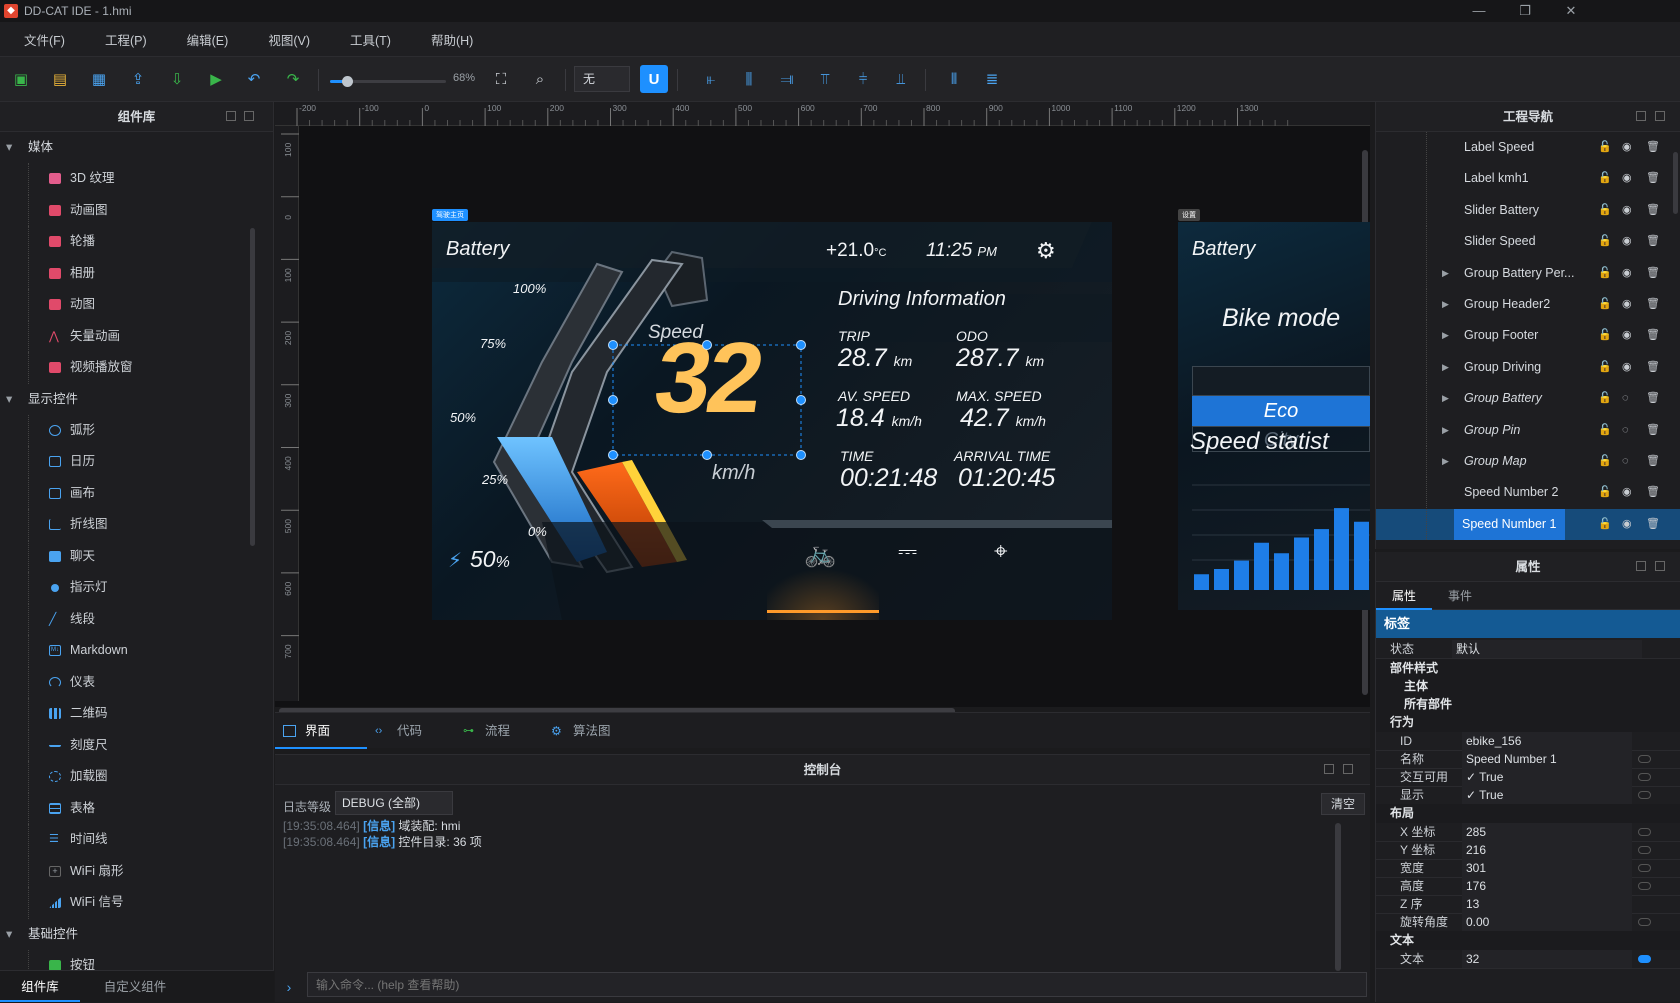 The height and width of the screenshot is (1003, 1680). Describe the element at coordinates (125, 619) in the screenshot. I see `component-line: ╱ 线段` at that location.